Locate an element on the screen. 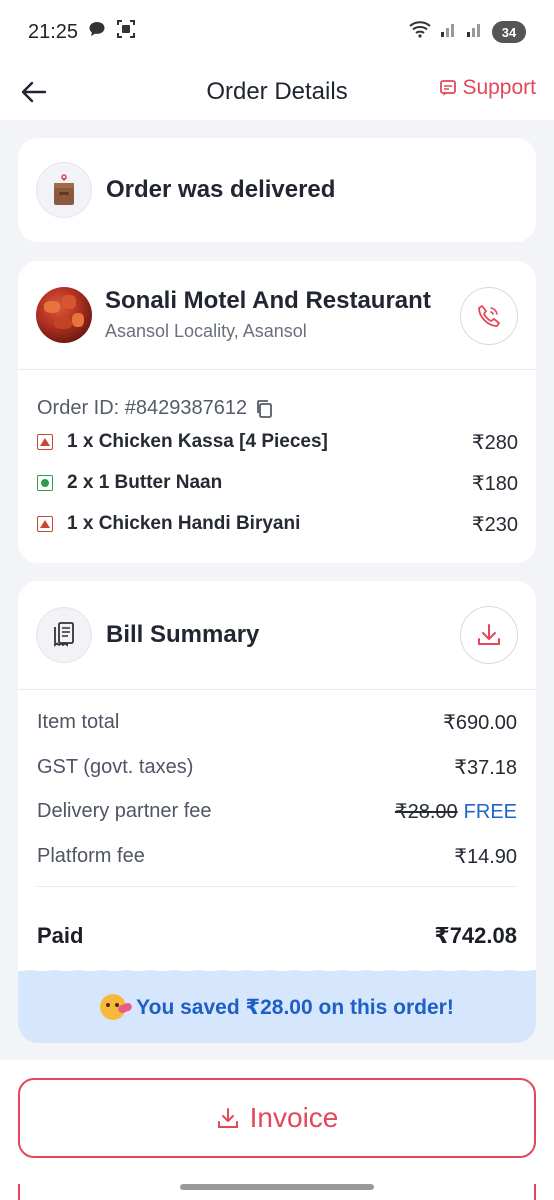 Image resolution: width=554 pixels, height=1200 pixels. bill-row-value-group: ₹28.00 FREE is located at coordinates (456, 811).